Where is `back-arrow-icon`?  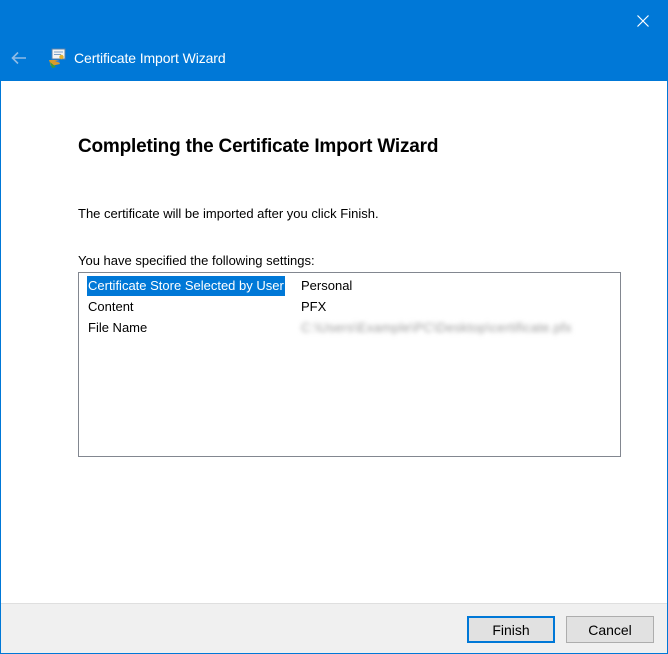 back-arrow-icon is located at coordinates (18, 58).